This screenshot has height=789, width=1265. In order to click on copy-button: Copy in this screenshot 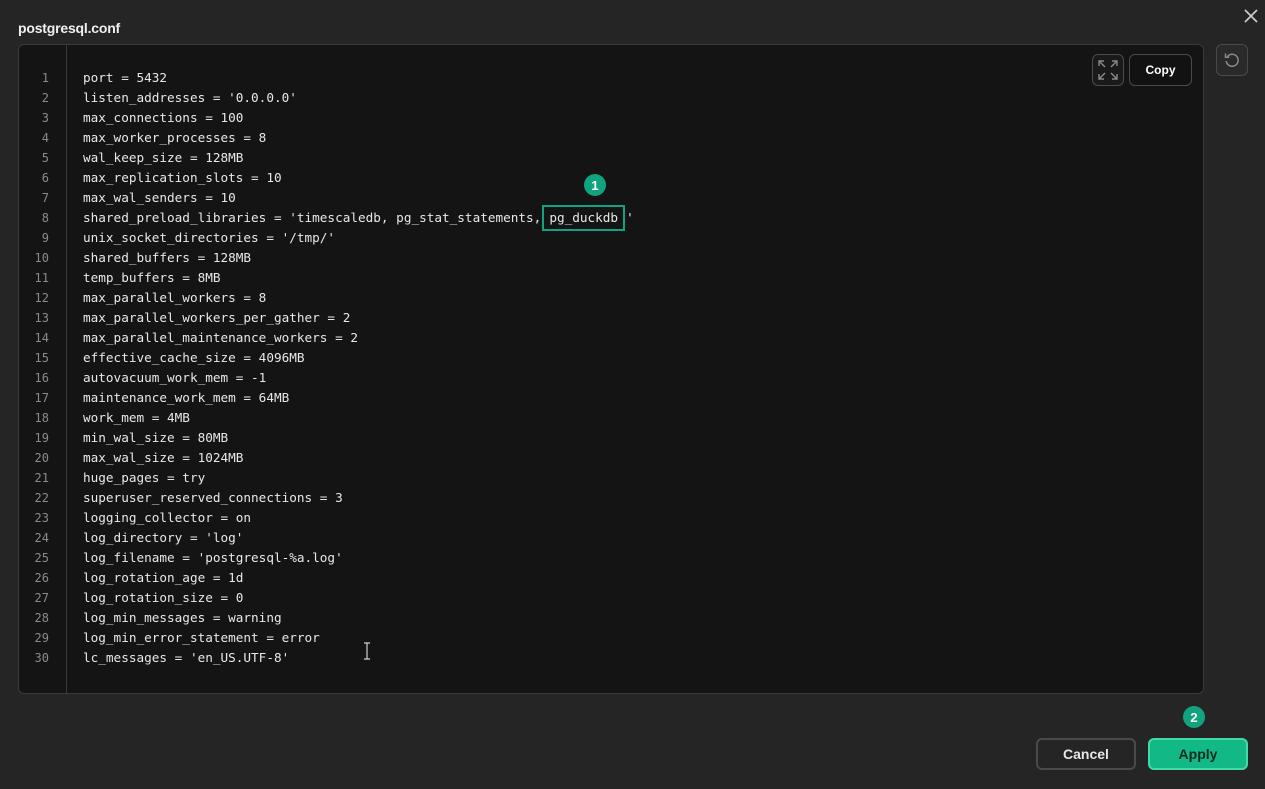, I will do `click(1160, 70)`.